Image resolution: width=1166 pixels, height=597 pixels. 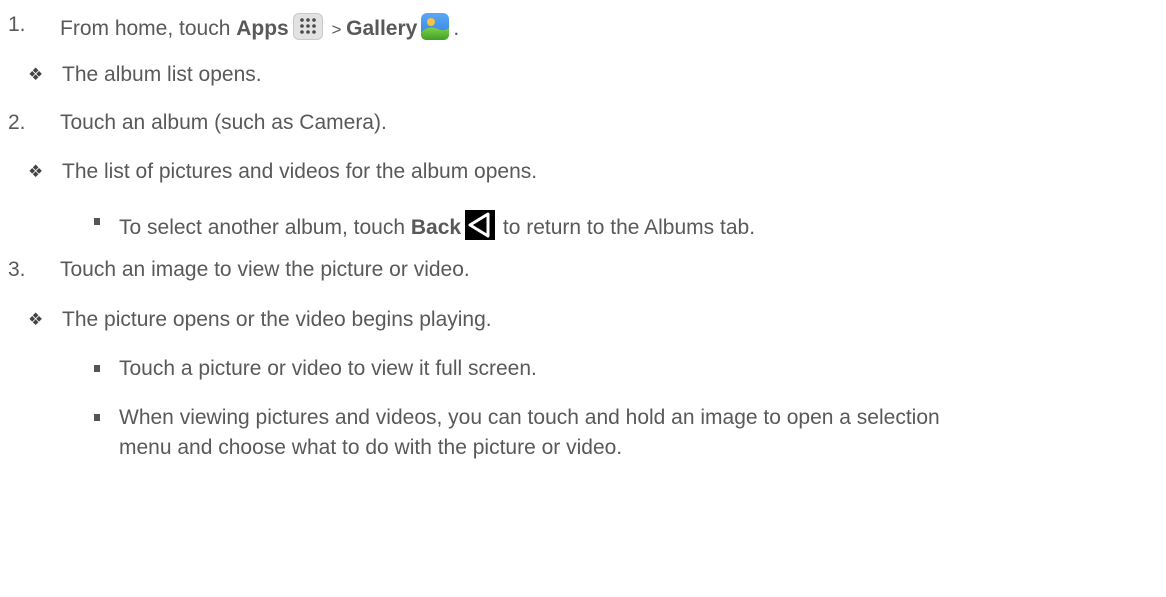 I want to click on step-number: 1., so click(x=17, y=24).